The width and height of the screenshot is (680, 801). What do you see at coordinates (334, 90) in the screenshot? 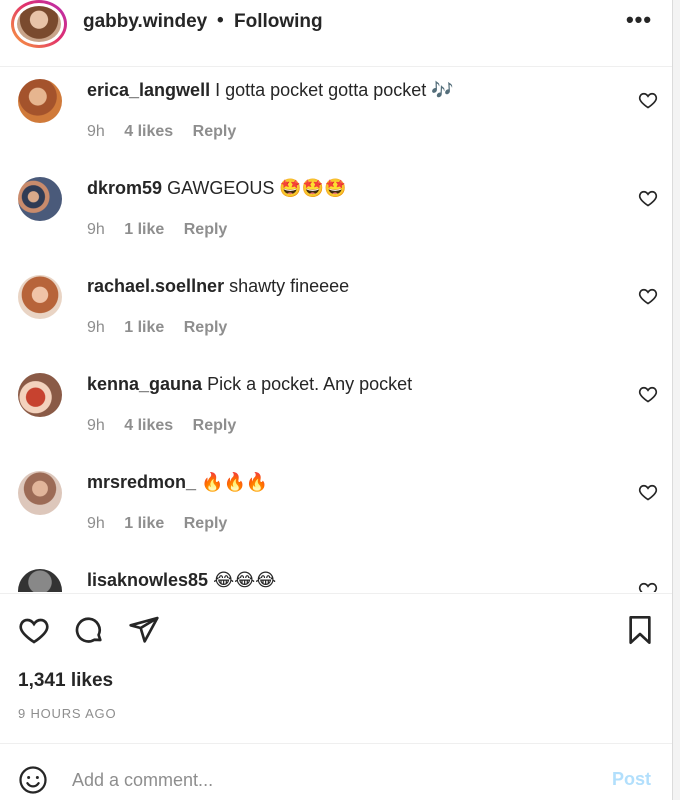
I see `comment-text: I gotta pocket gotta pocket 🎶` at bounding box center [334, 90].